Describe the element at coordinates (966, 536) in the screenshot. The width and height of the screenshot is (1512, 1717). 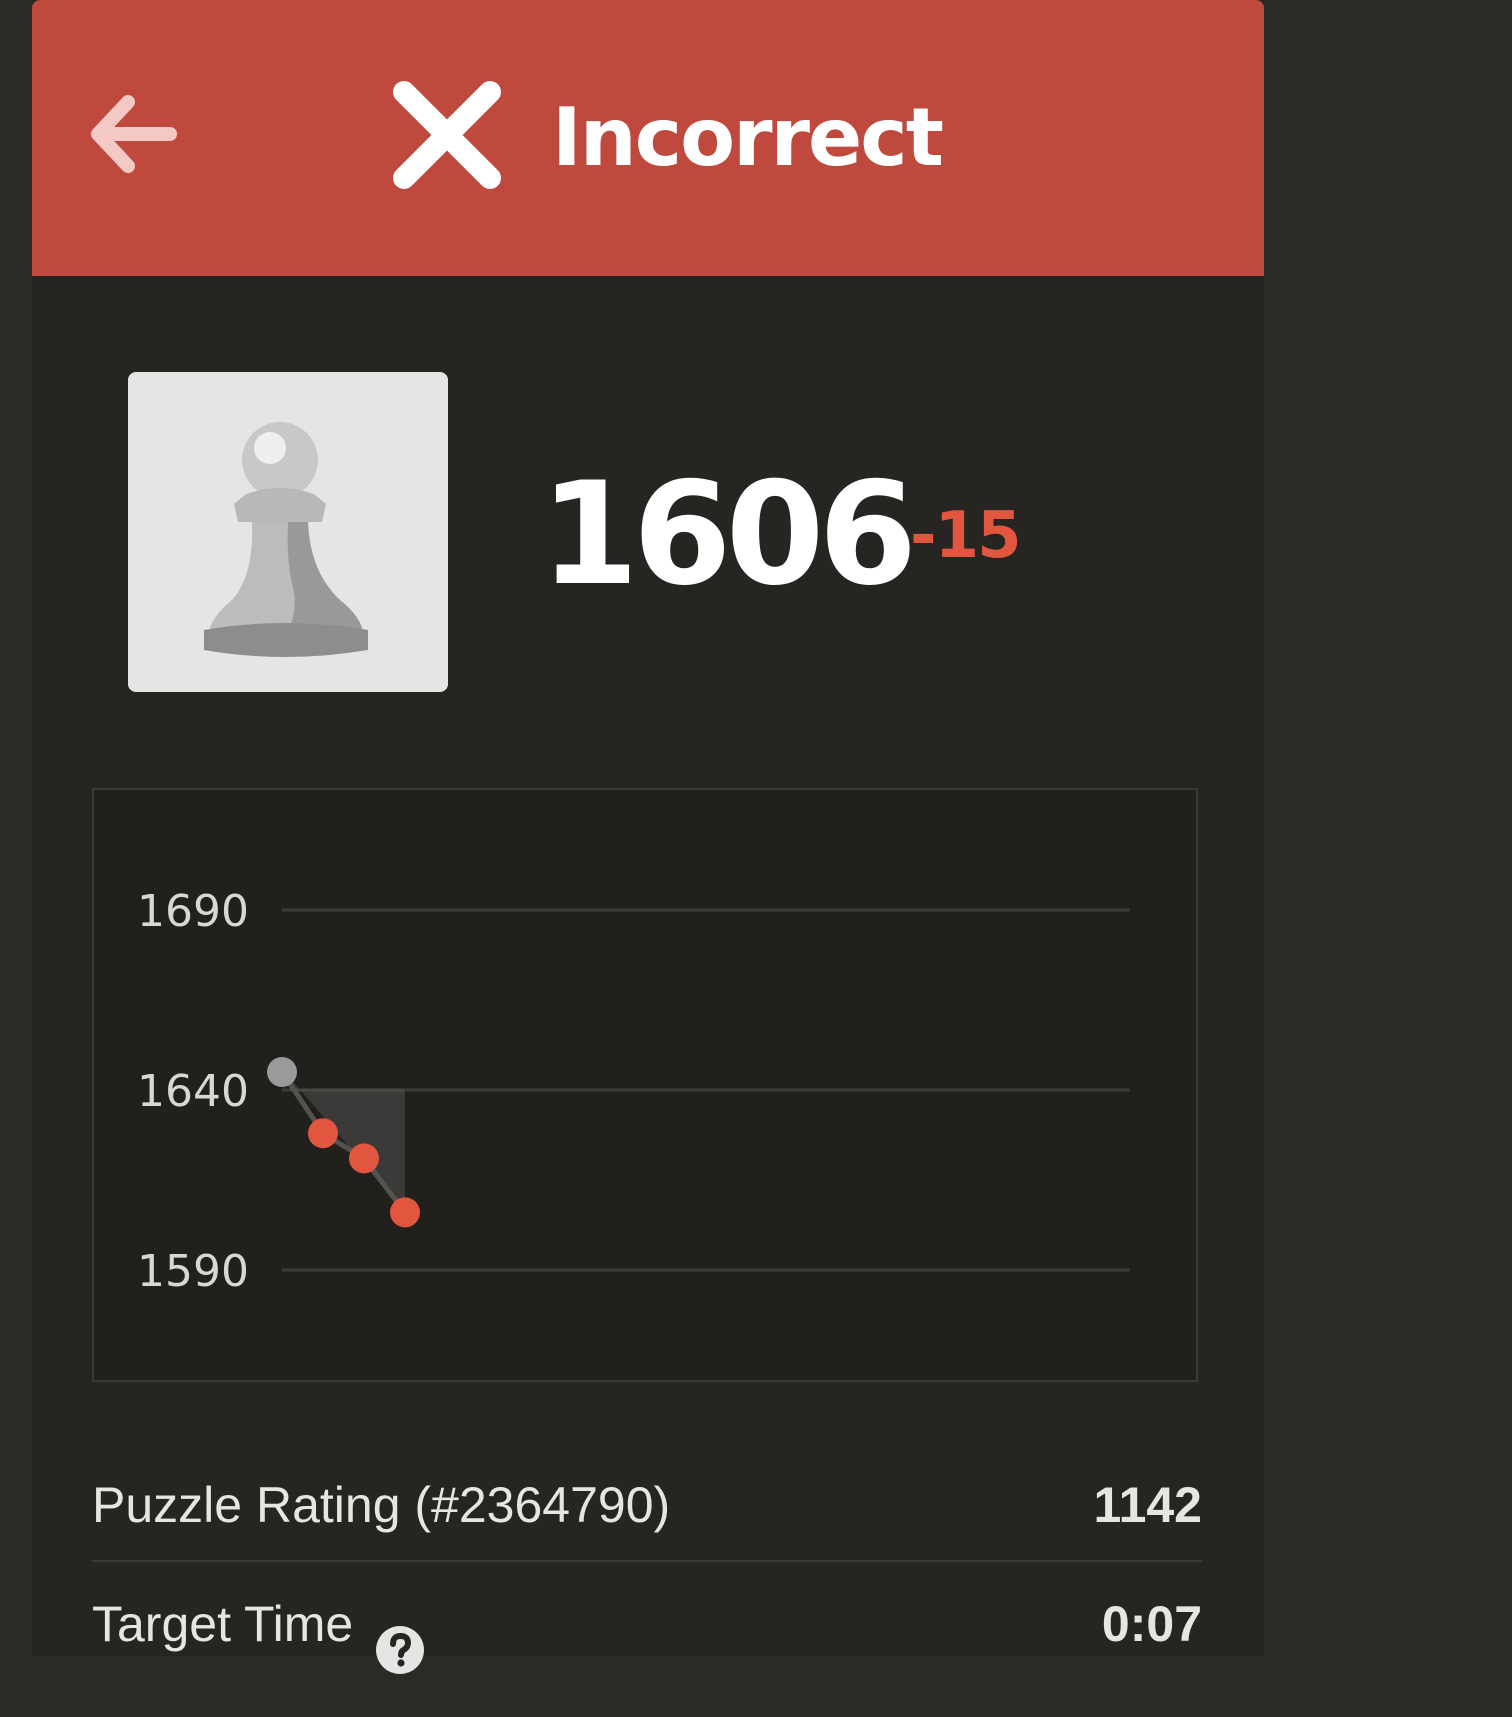
I see `rating-change: -15` at that location.